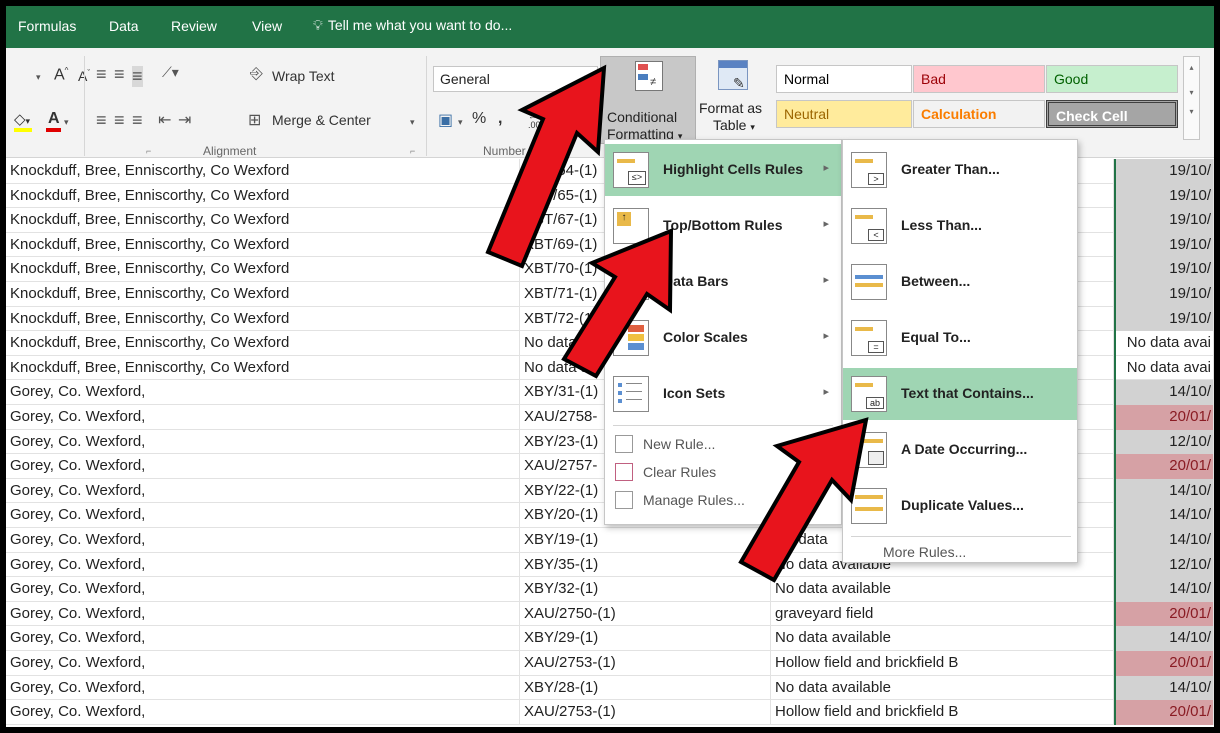  What do you see at coordinates (119, 74) in the screenshot?
I see `align-middle-icon: ≡` at bounding box center [119, 74].